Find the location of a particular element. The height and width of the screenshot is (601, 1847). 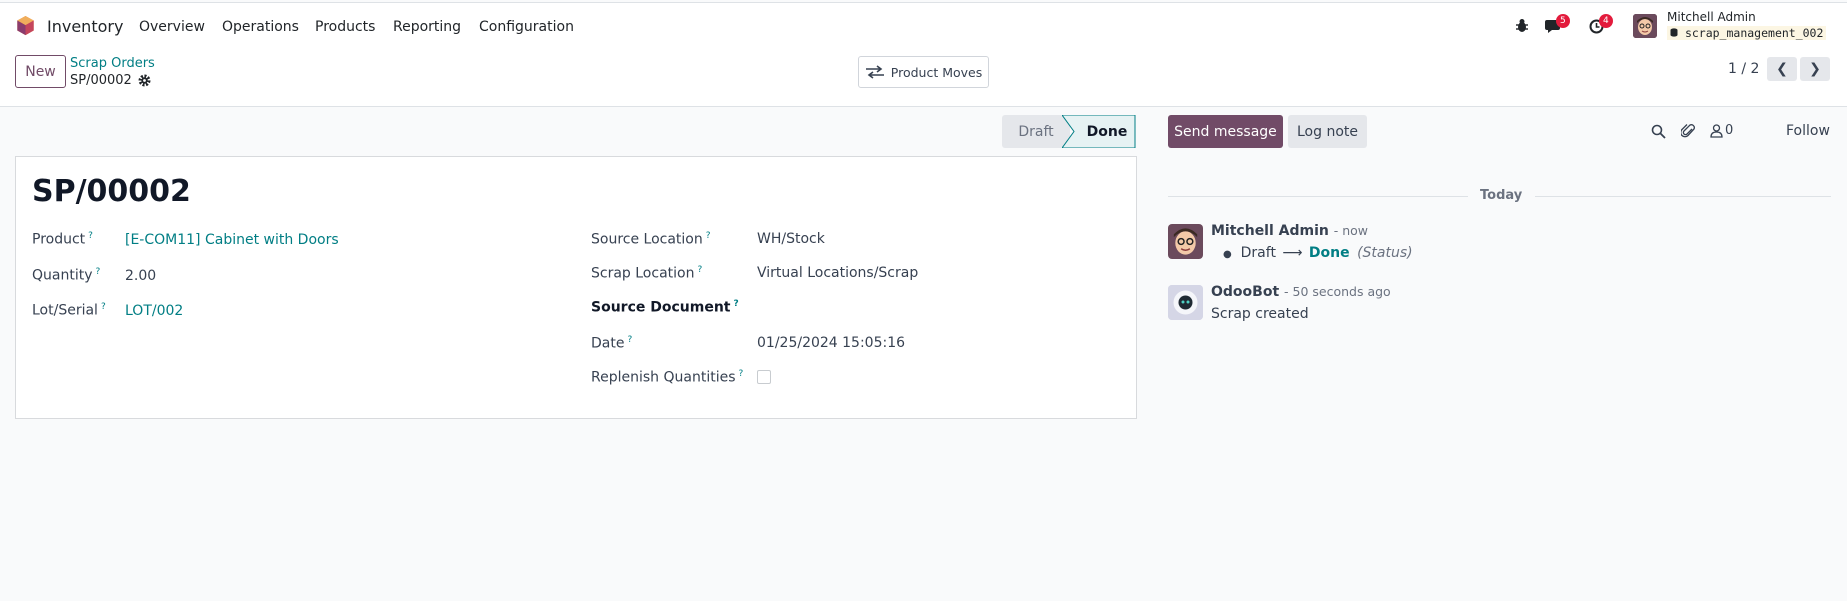

transfer-icon is located at coordinates (874, 72).